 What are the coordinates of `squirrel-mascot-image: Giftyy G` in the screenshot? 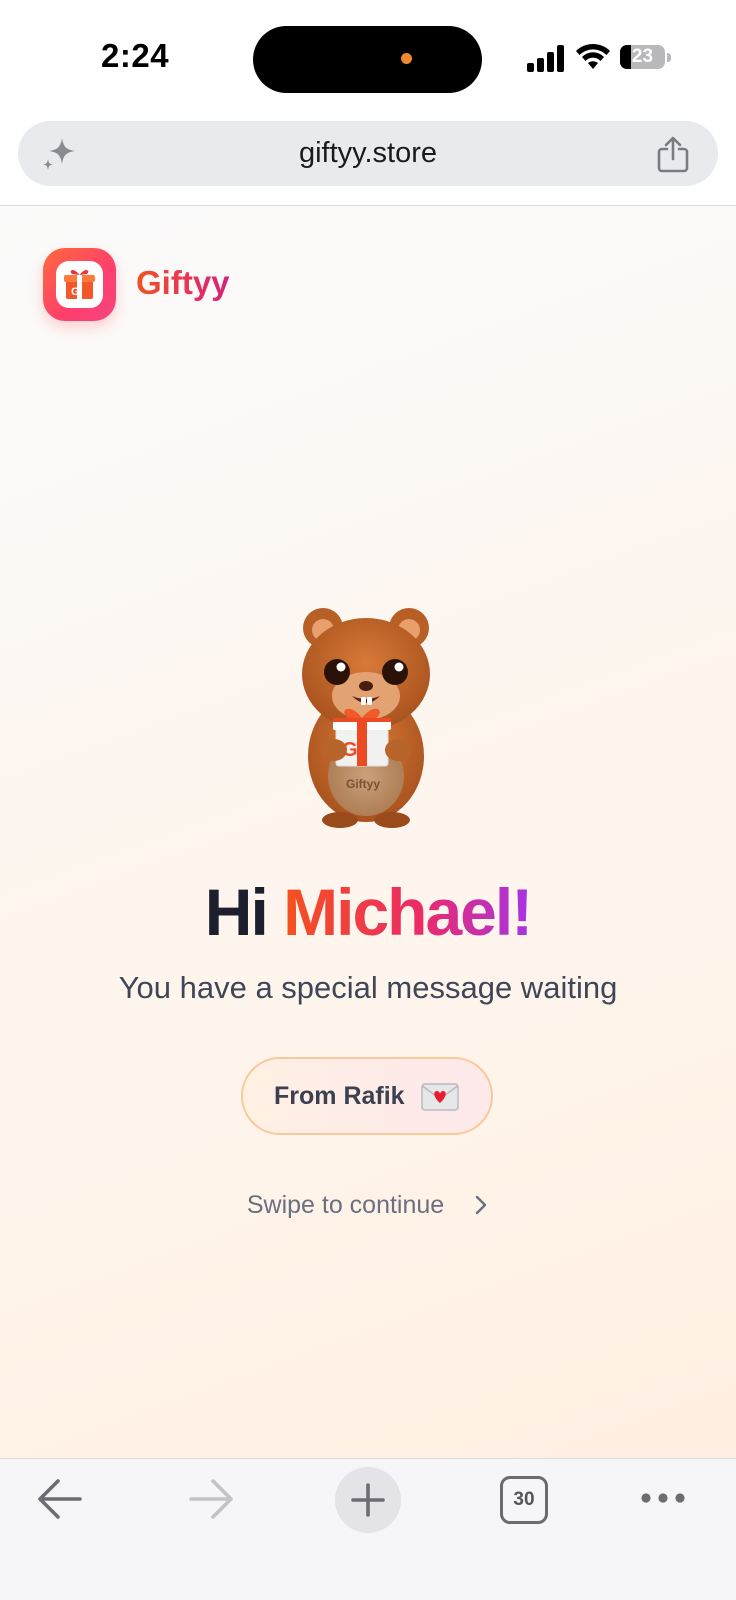 It's located at (366, 718).